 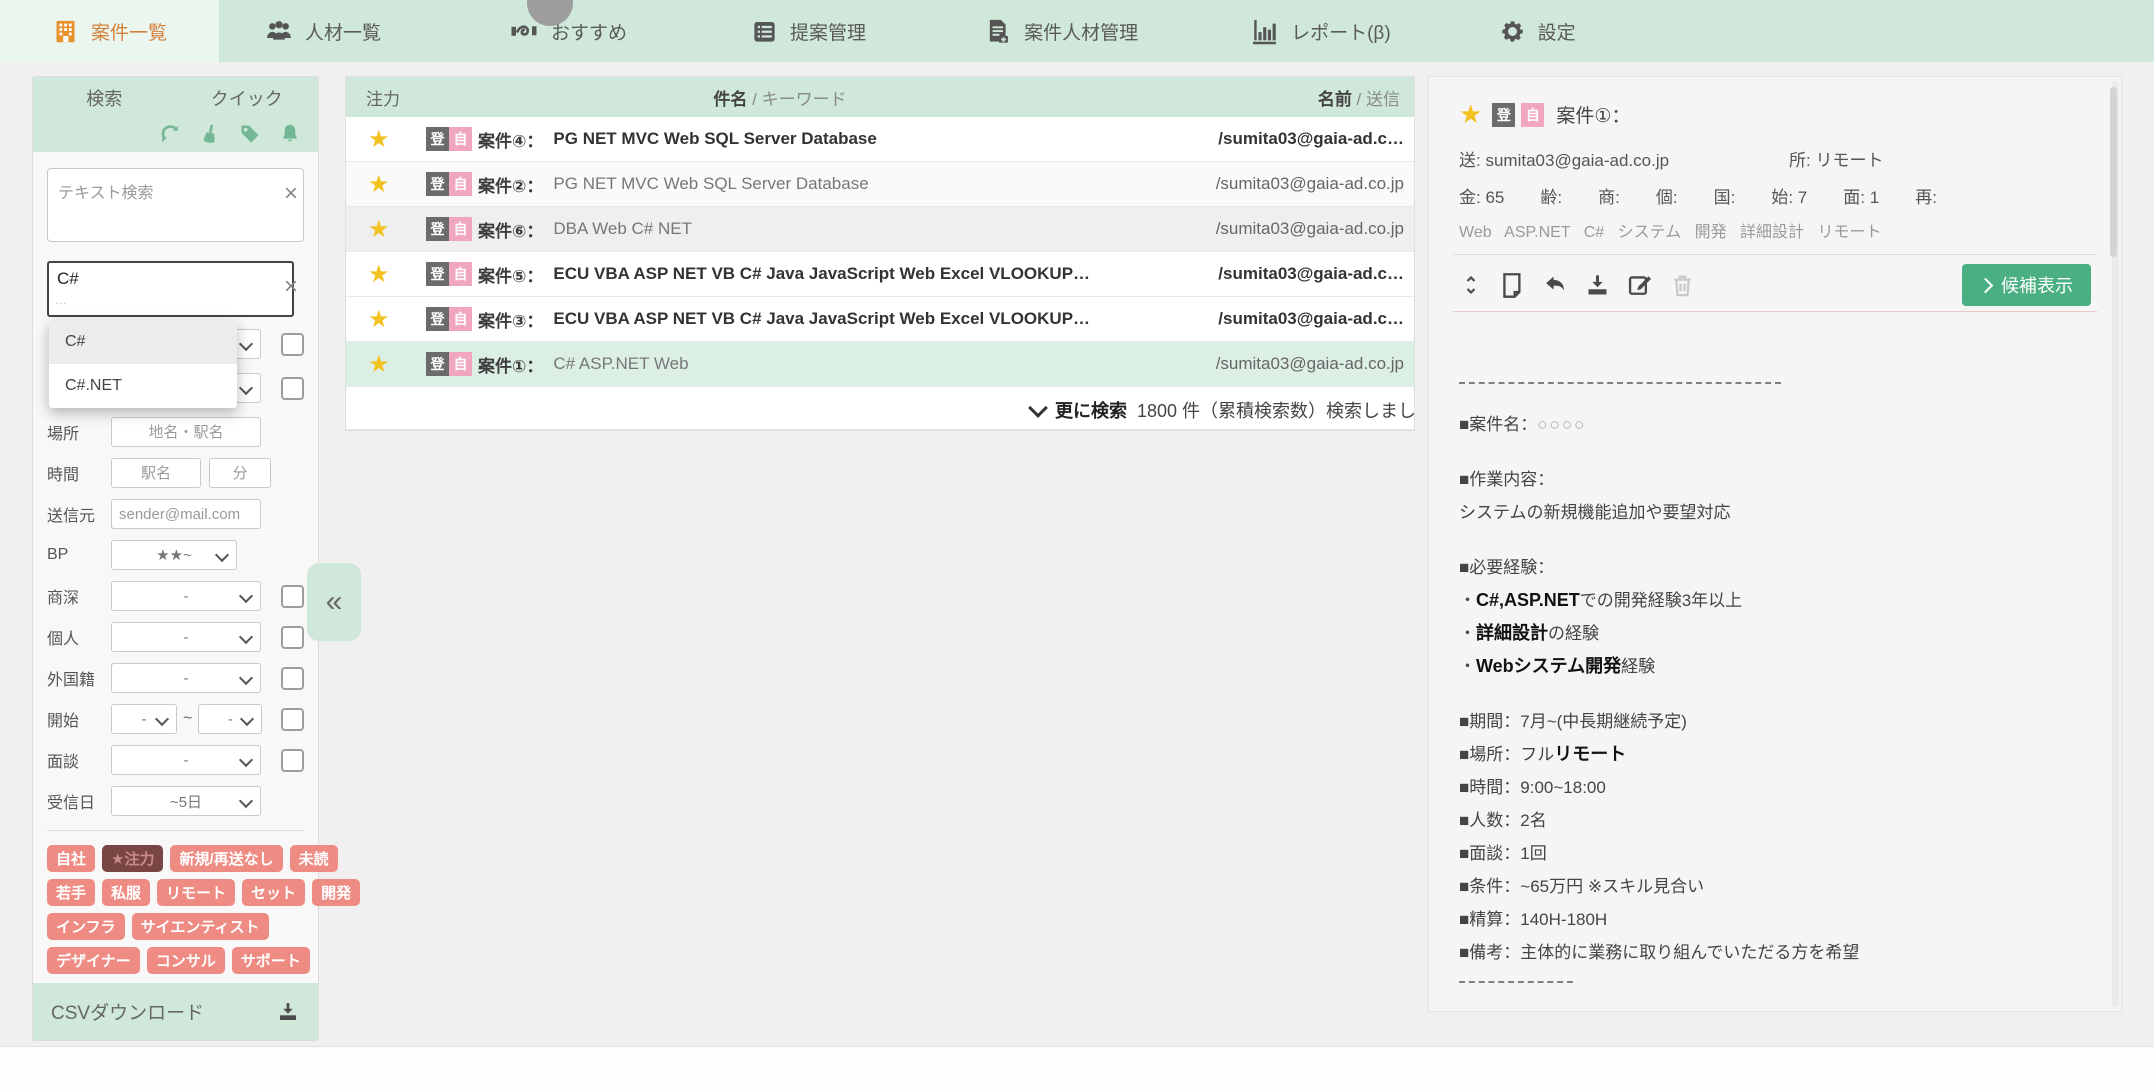 I want to click on sidebar-collapse-button: «, so click(x=334, y=602).